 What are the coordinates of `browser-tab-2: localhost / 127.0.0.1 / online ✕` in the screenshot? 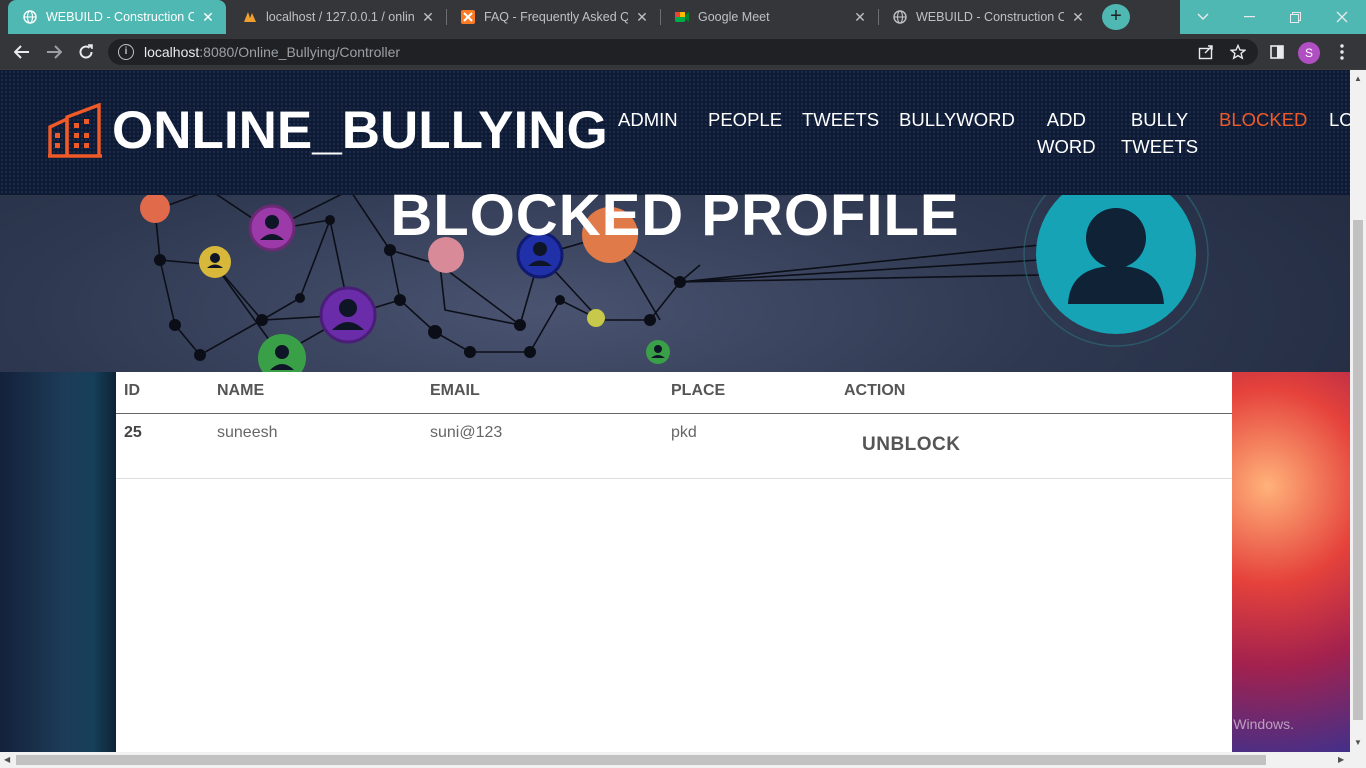 It's located at (337, 17).